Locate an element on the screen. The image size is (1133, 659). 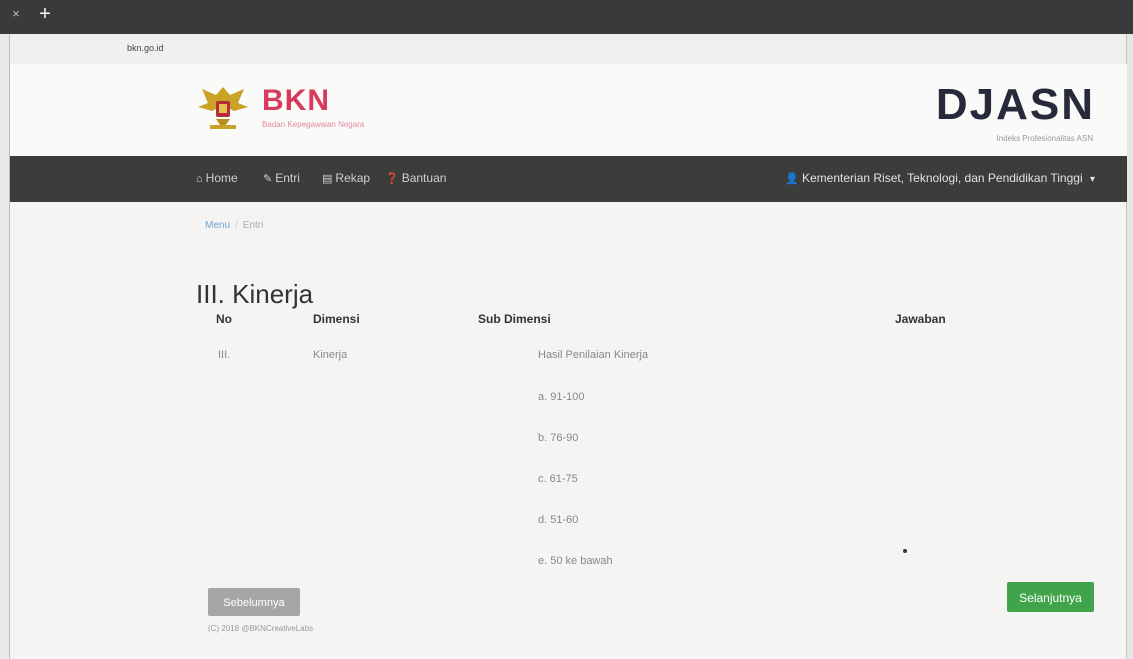
garuda-emblem-icon is located at coordinates (223, 108).